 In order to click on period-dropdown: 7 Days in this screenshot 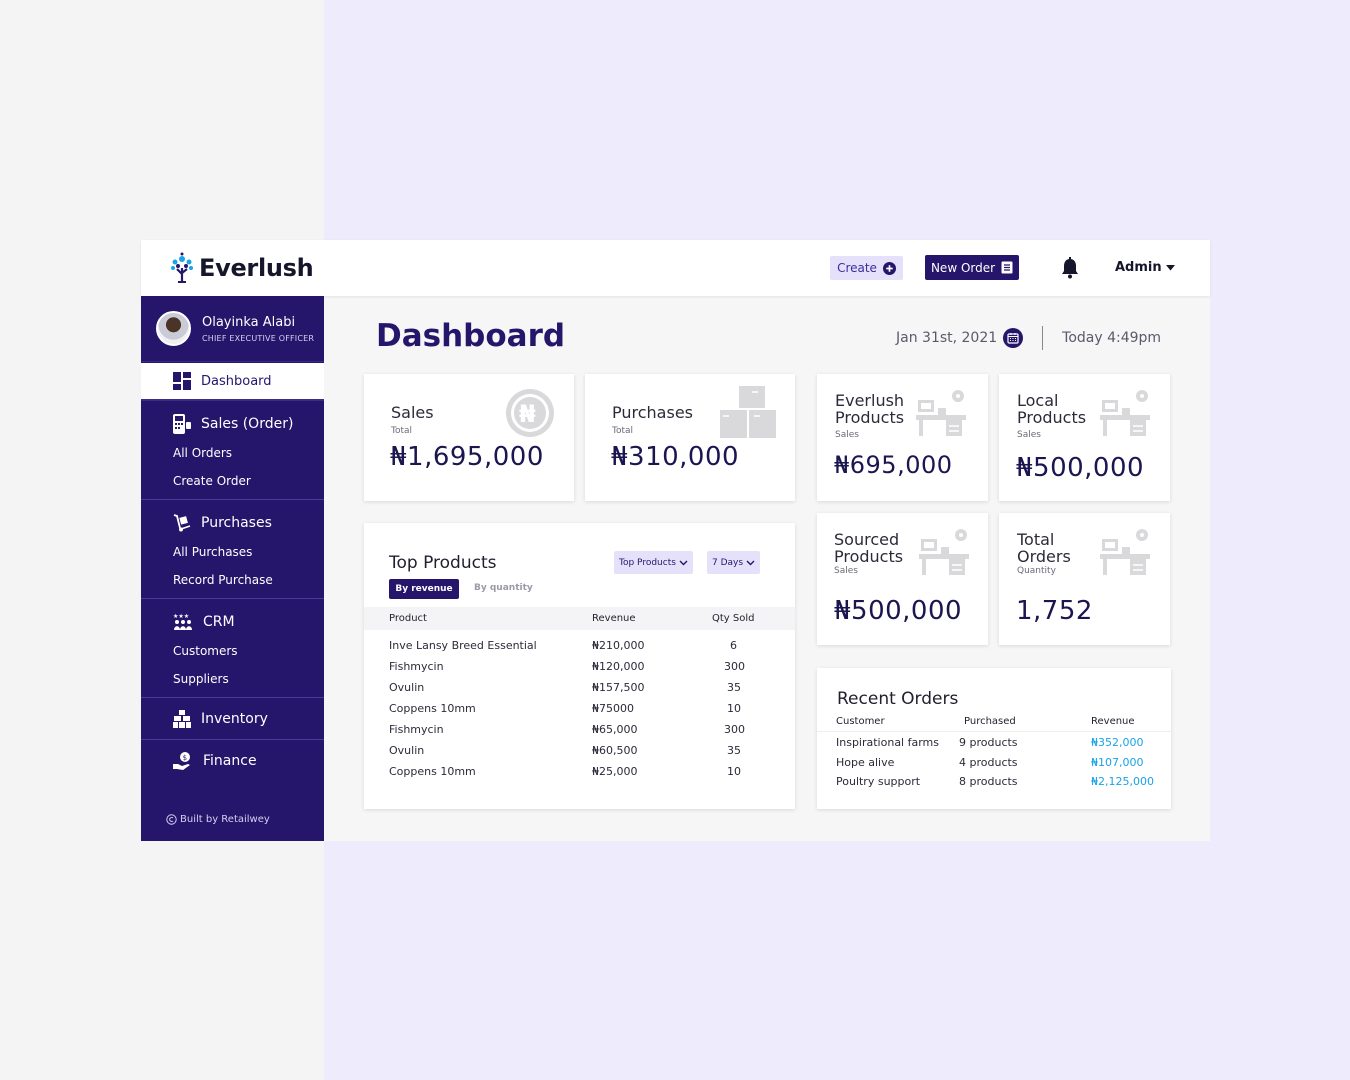, I will do `click(734, 562)`.